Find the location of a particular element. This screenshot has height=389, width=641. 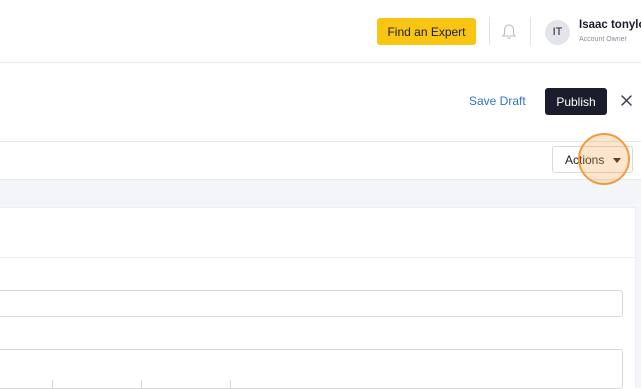

card-divider is located at coordinates (318, 257).